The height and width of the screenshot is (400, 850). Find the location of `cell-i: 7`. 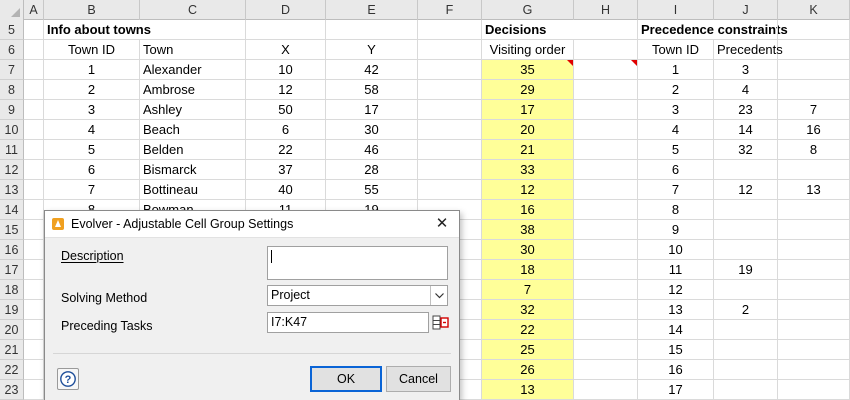

cell-i: 7 is located at coordinates (676, 190).